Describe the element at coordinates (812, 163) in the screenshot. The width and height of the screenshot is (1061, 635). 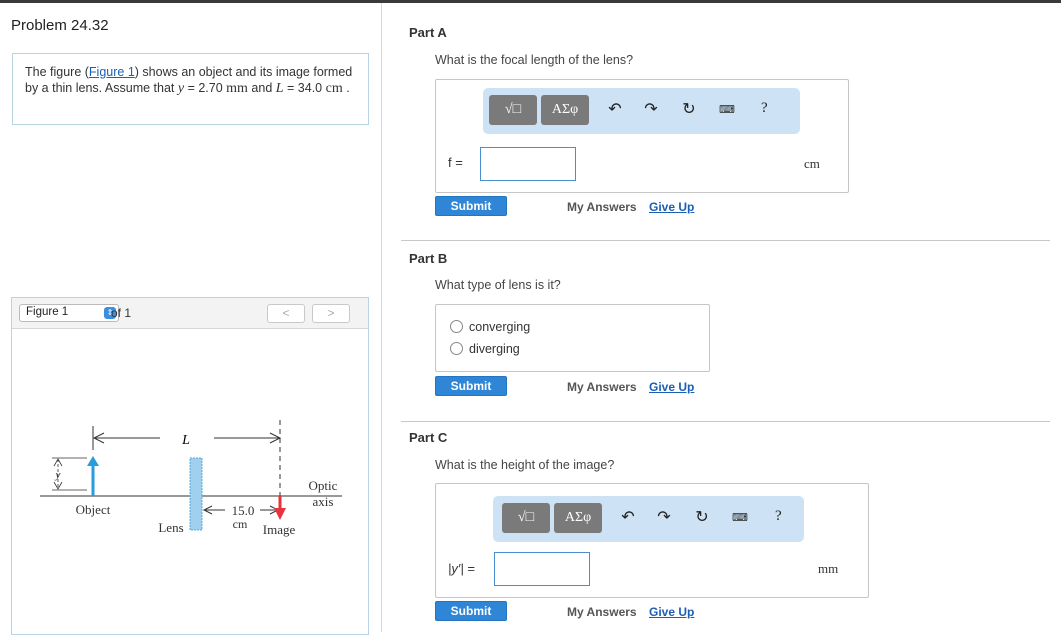
I see `cm-unit: cm` at that location.